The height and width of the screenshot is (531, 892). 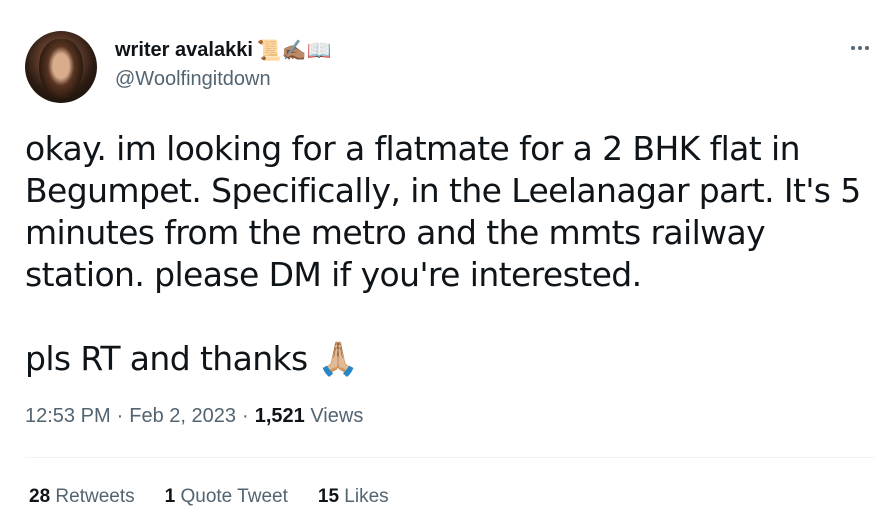 I want to click on user-handle: @Woolfingitdown, so click(x=193, y=79).